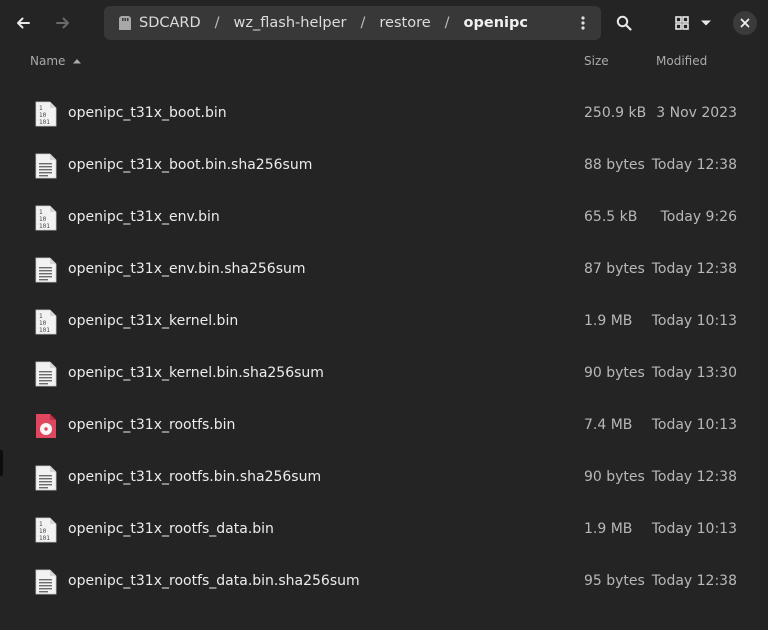 This screenshot has width=768, height=630. What do you see at coordinates (125, 23) in the screenshot?
I see `drive-icon` at bounding box center [125, 23].